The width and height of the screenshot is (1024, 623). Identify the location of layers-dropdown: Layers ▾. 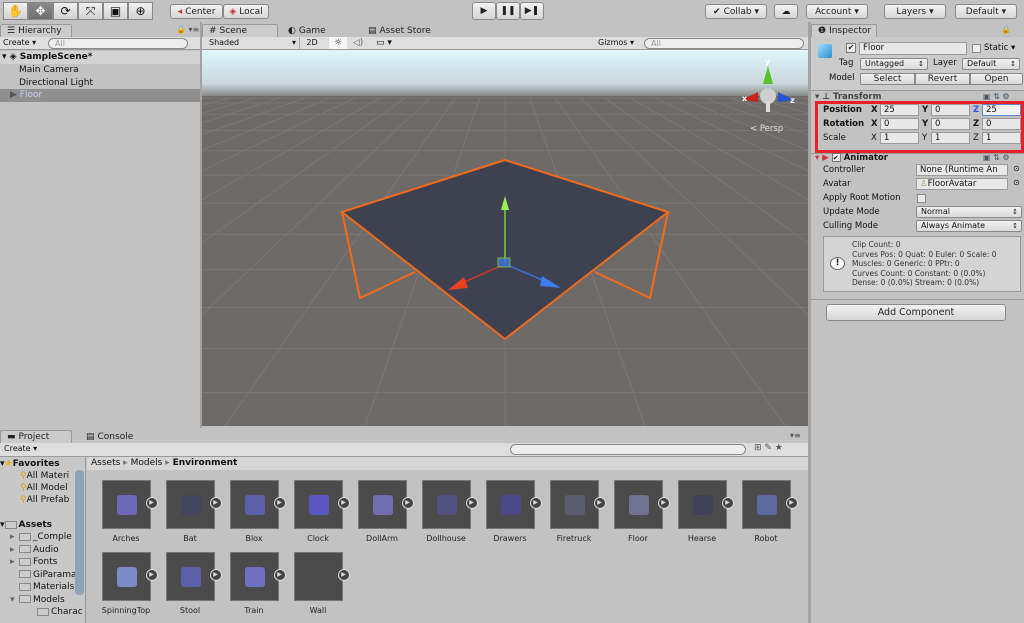
(915, 11).